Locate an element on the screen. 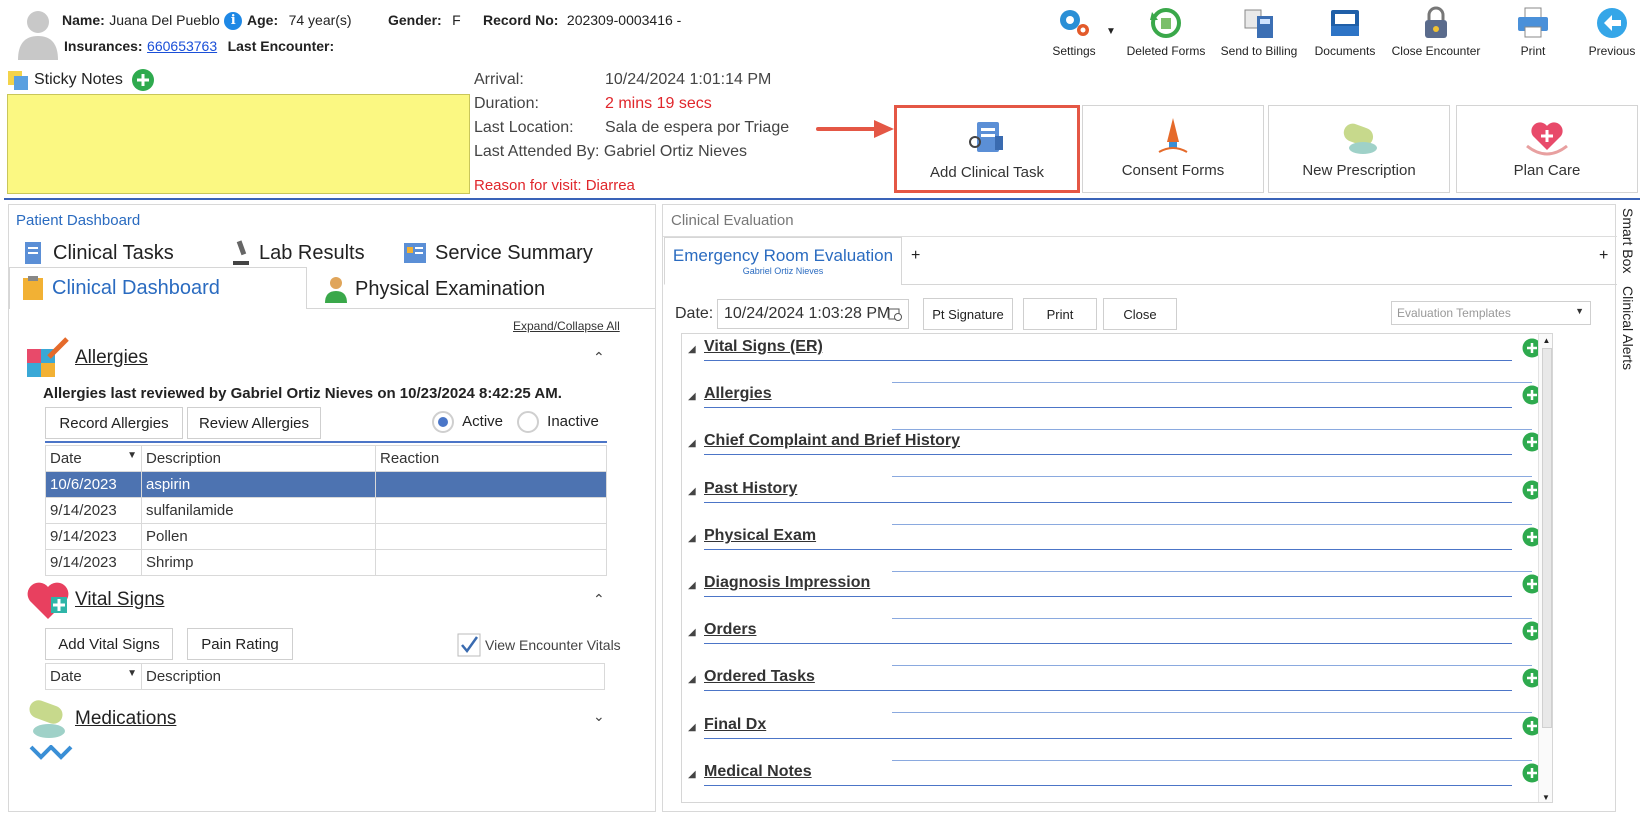 Image resolution: width=1644 pixels, height=818 pixels. add-clinical-task-tile: Add Clinical Task is located at coordinates (987, 149).